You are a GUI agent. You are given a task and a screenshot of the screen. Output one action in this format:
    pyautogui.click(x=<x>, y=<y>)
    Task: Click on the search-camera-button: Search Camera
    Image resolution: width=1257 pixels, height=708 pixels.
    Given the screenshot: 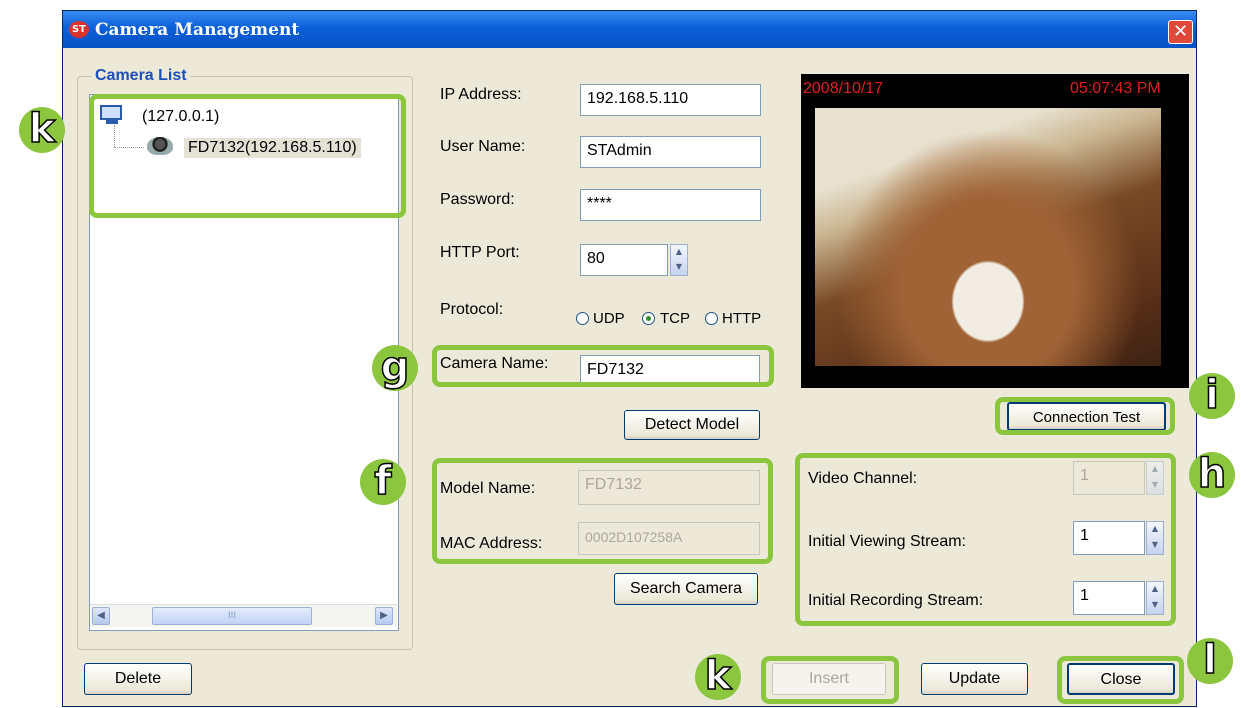 What is the action you would take?
    pyautogui.click(x=686, y=589)
    